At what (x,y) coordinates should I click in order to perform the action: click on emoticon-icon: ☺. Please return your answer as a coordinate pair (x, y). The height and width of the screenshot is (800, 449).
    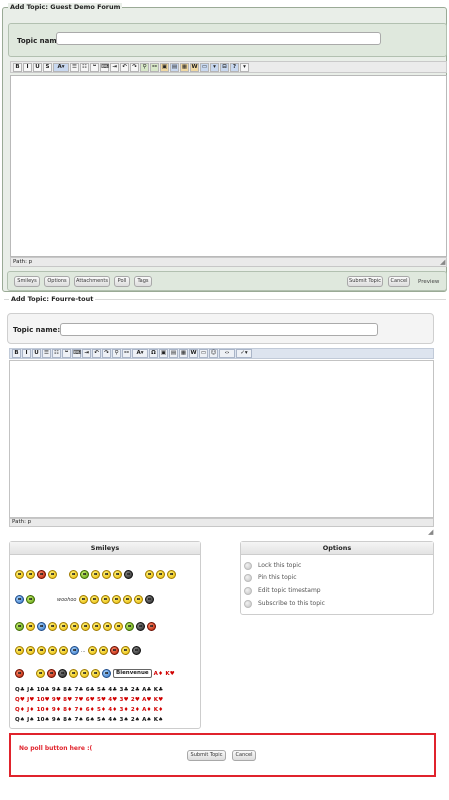
    Looking at the image, I should click on (213, 353).